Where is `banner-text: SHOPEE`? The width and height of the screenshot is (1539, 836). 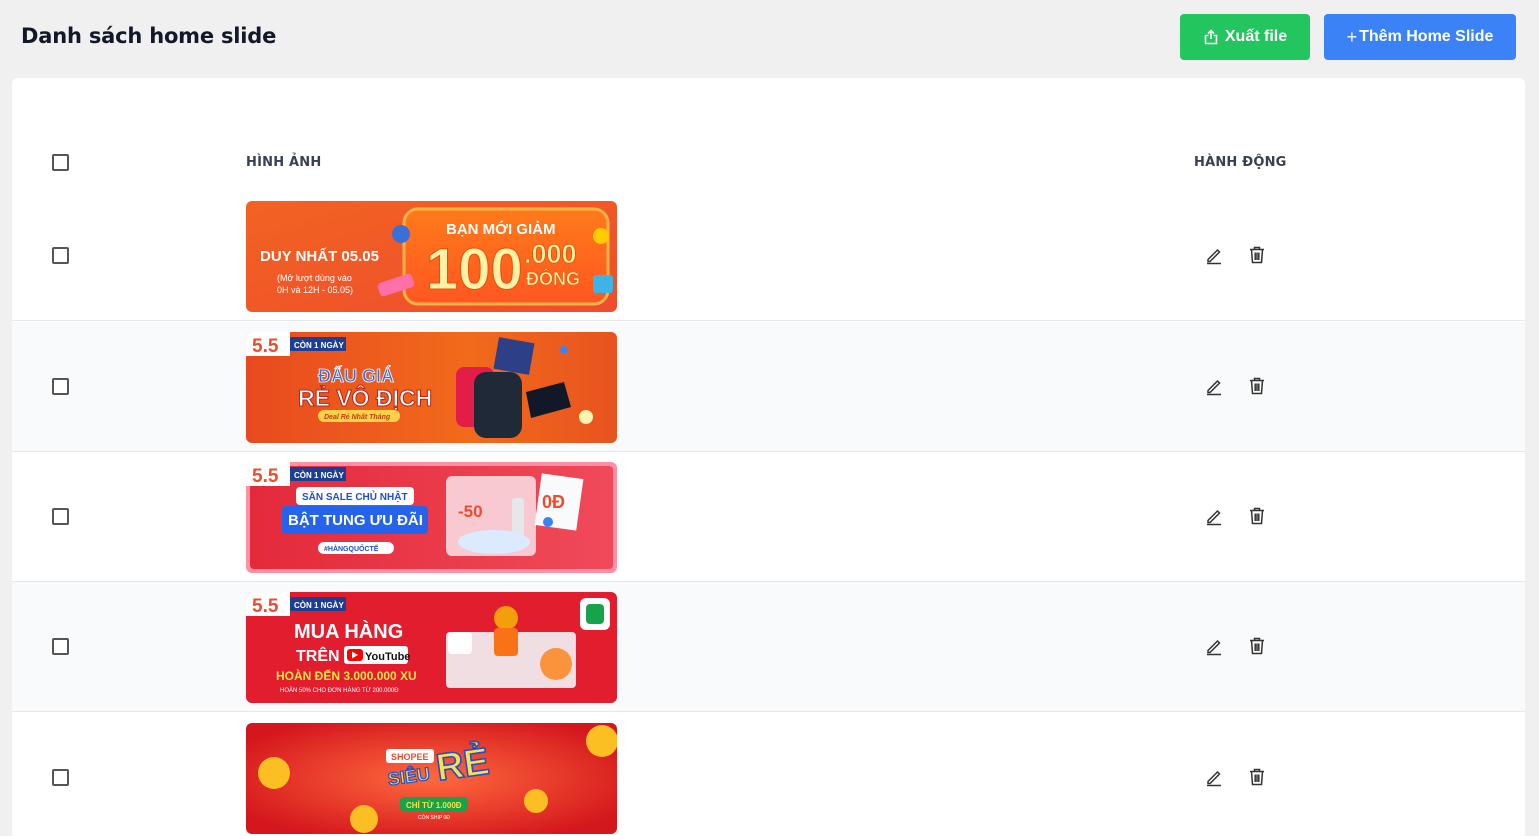
banner-text: SHOPEE is located at coordinates (410, 757).